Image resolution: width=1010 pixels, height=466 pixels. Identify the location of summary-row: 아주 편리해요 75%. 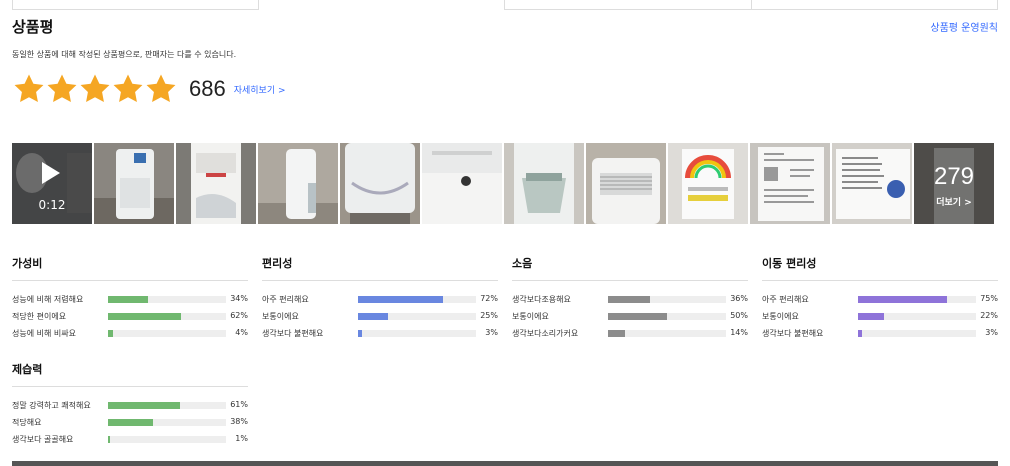
(880, 298).